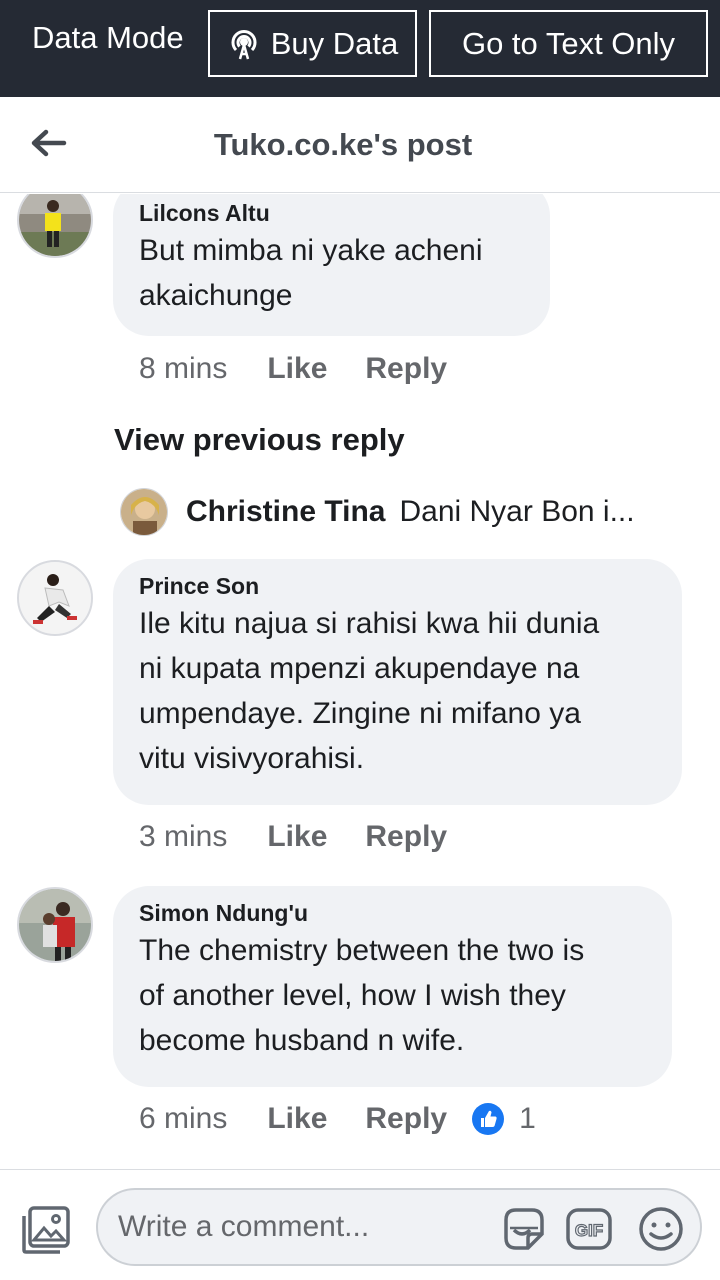 The image size is (720, 1280). I want to click on comment-author: Prince Son, so click(397, 586).